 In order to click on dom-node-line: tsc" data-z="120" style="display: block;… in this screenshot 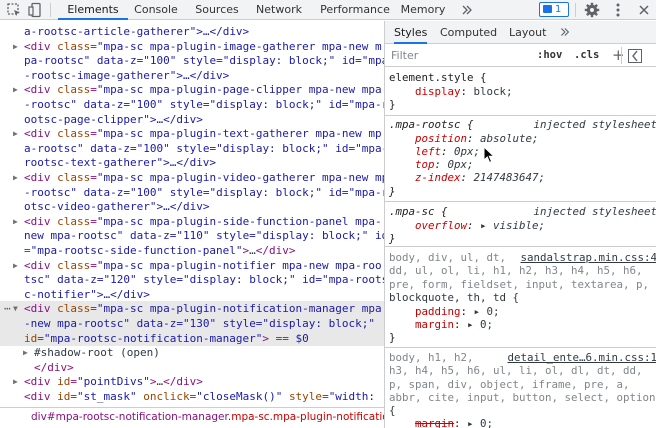, I will do `click(192, 279)`.